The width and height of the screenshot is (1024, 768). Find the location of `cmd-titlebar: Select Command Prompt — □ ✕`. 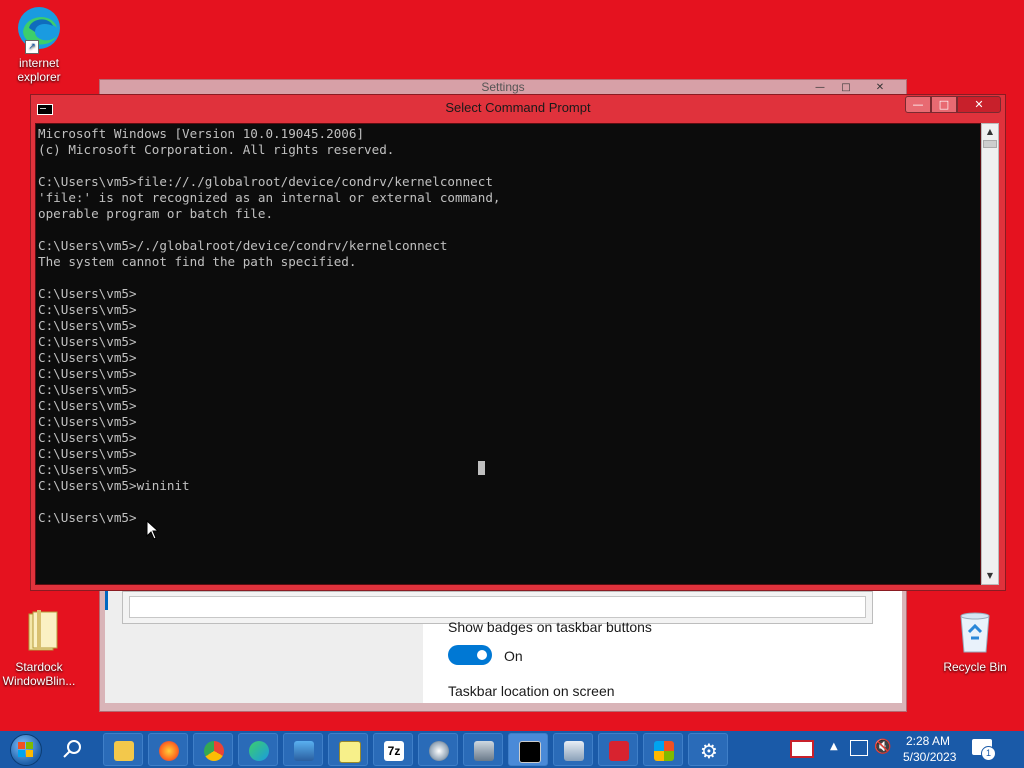

cmd-titlebar: Select Command Prompt — □ ✕ is located at coordinates (518, 108).